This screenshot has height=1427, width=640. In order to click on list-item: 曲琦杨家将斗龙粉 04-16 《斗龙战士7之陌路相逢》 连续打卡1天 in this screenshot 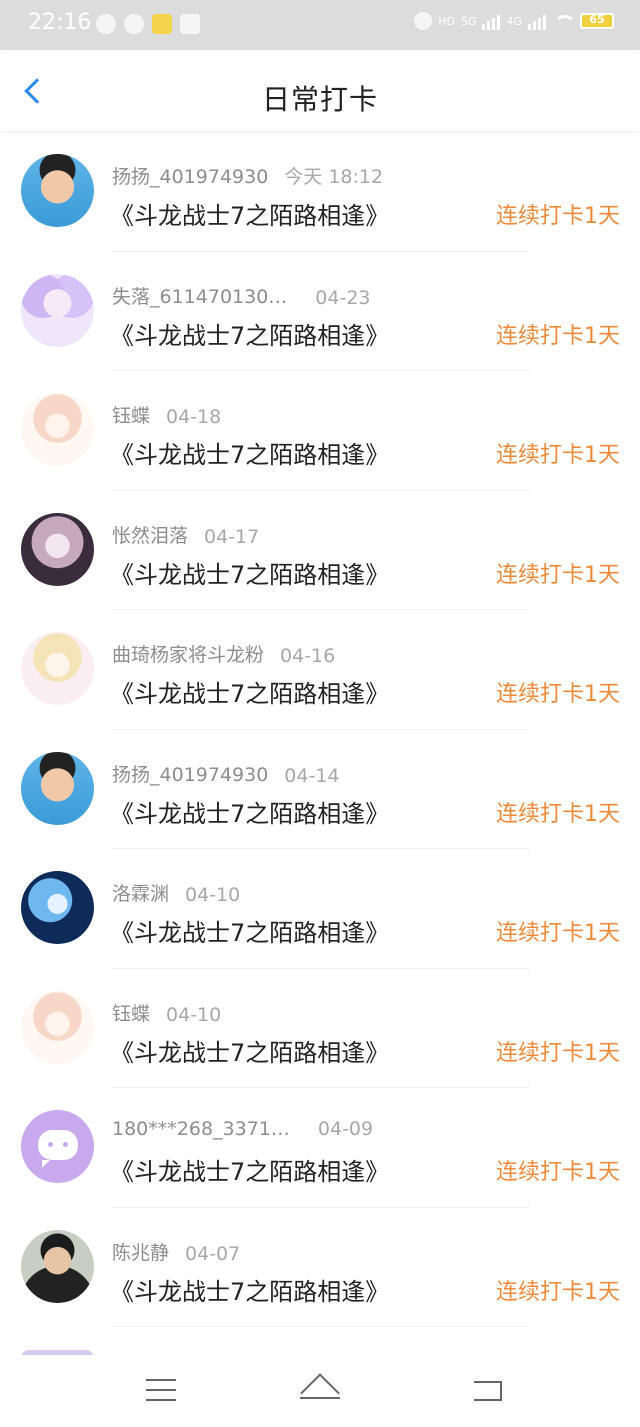, I will do `click(320, 670)`.